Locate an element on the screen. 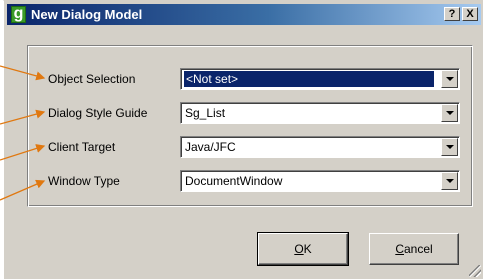 The height and width of the screenshot is (279, 483). cancel-mnemonic: C is located at coordinates (399, 249).